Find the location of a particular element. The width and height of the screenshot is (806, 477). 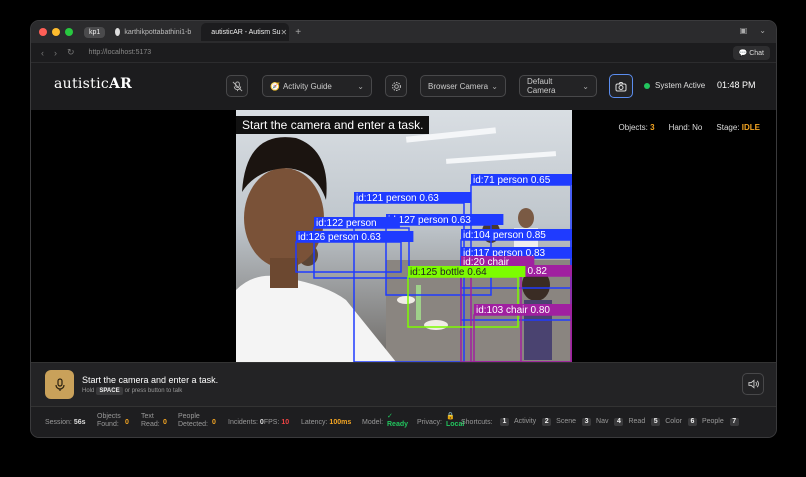

minimize-window-button is located at coordinates (56, 32).